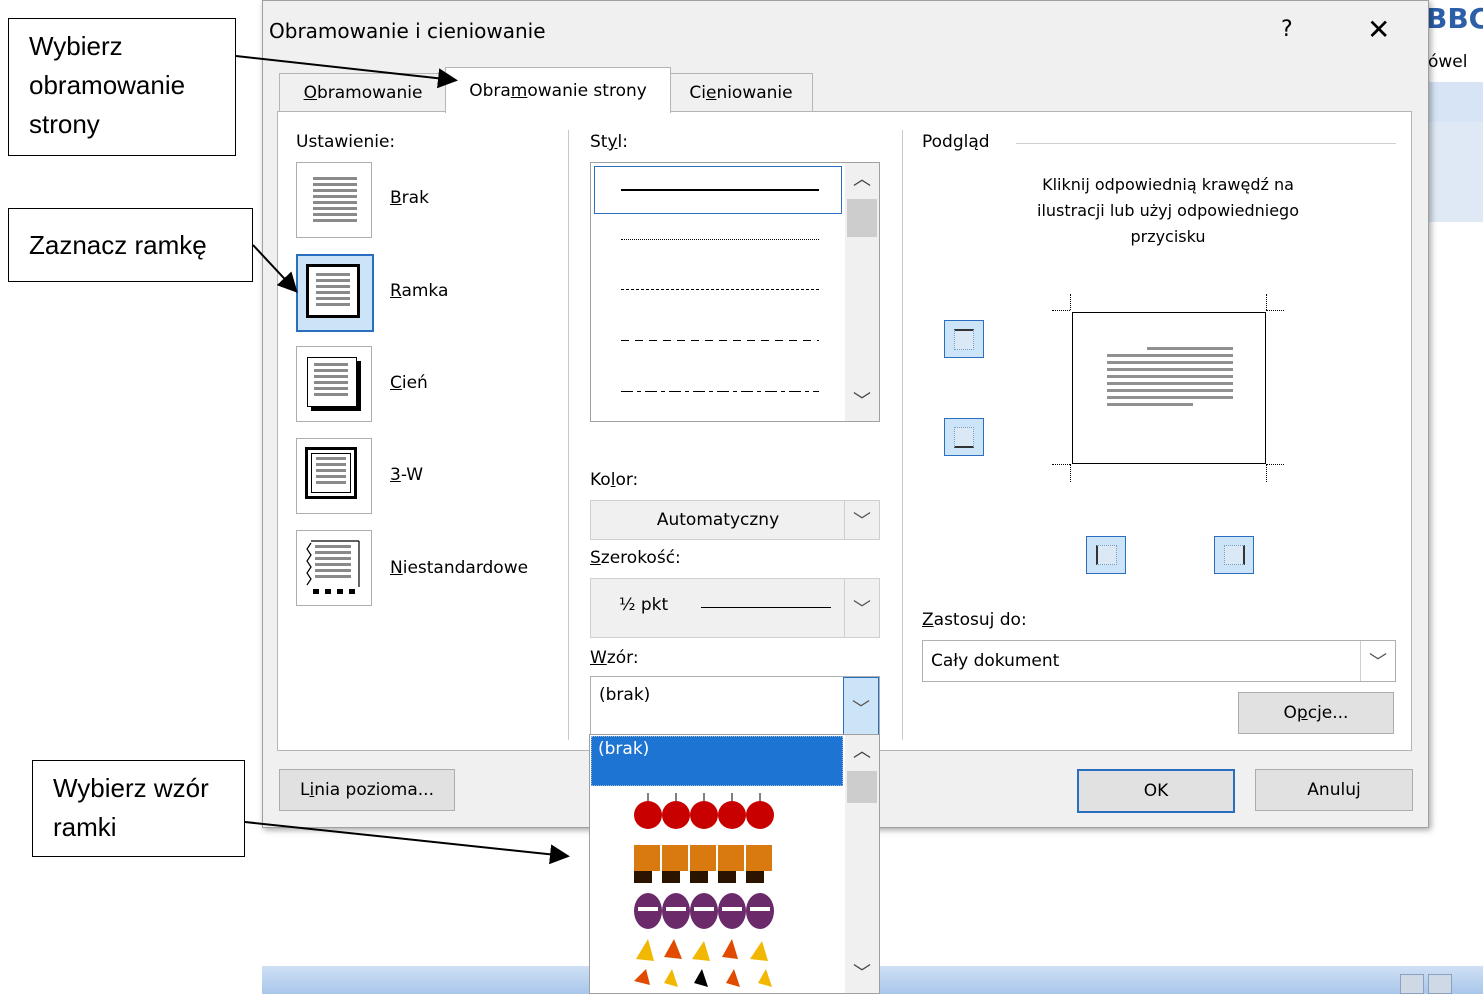 The height and width of the screenshot is (994, 1483). What do you see at coordinates (407, 31) in the screenshot?
I see `dialog-title: Obramowanie i cieniowanie` at bounding box center [407, 31].